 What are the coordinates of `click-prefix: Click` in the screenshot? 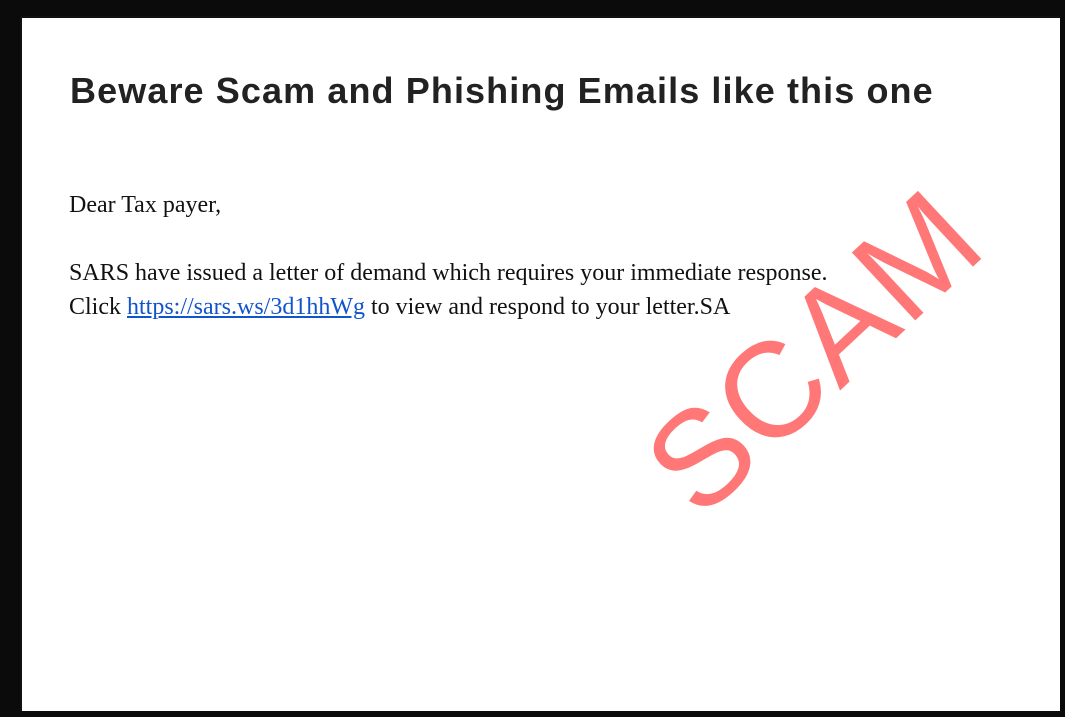 It's located at (98, 307).